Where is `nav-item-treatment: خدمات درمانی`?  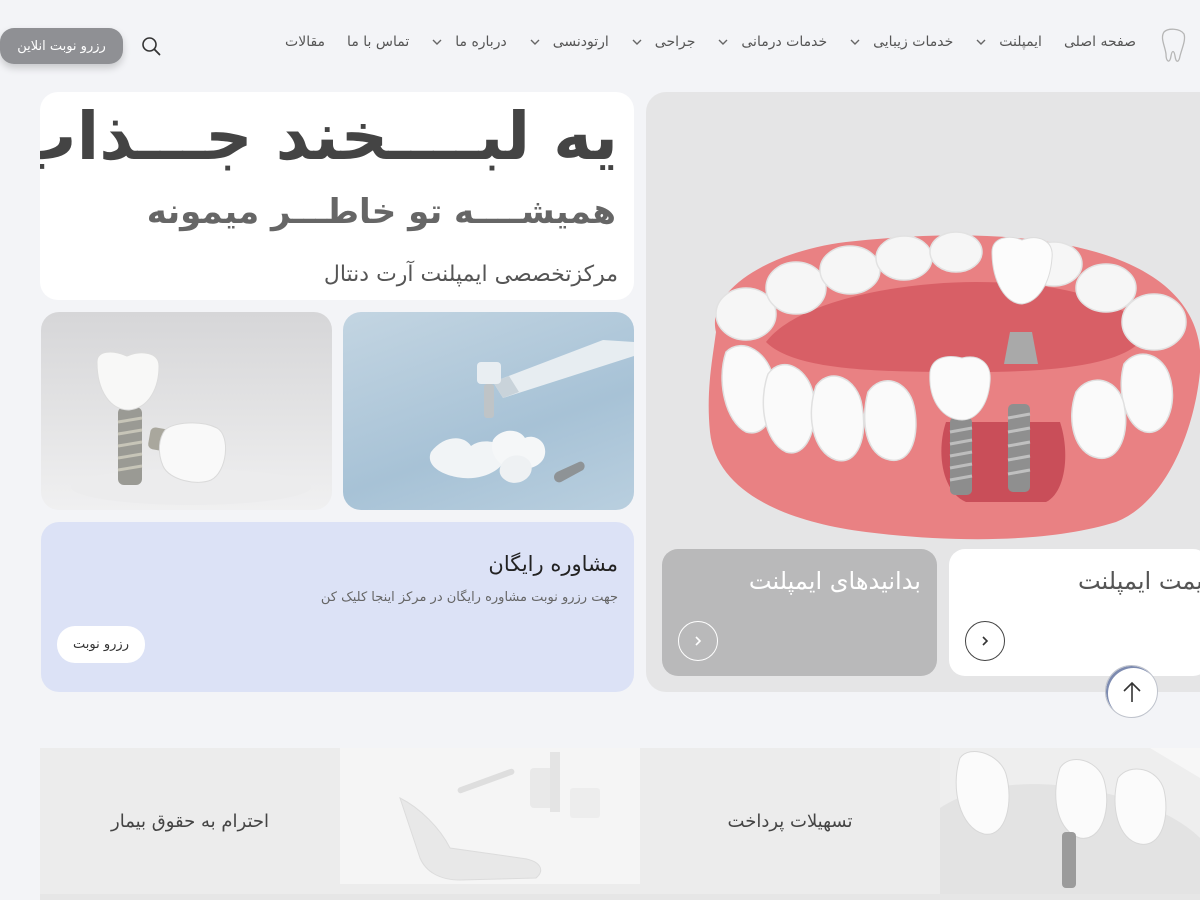
nav-item-treatment: خدمات درمانی is located at coordinates (772, 42).